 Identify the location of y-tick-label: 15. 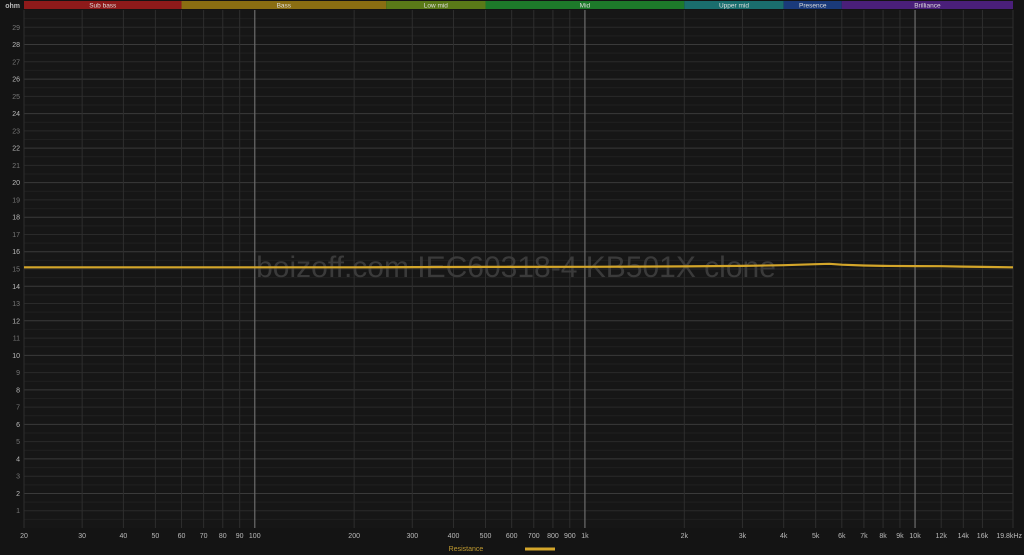
(16, 270).